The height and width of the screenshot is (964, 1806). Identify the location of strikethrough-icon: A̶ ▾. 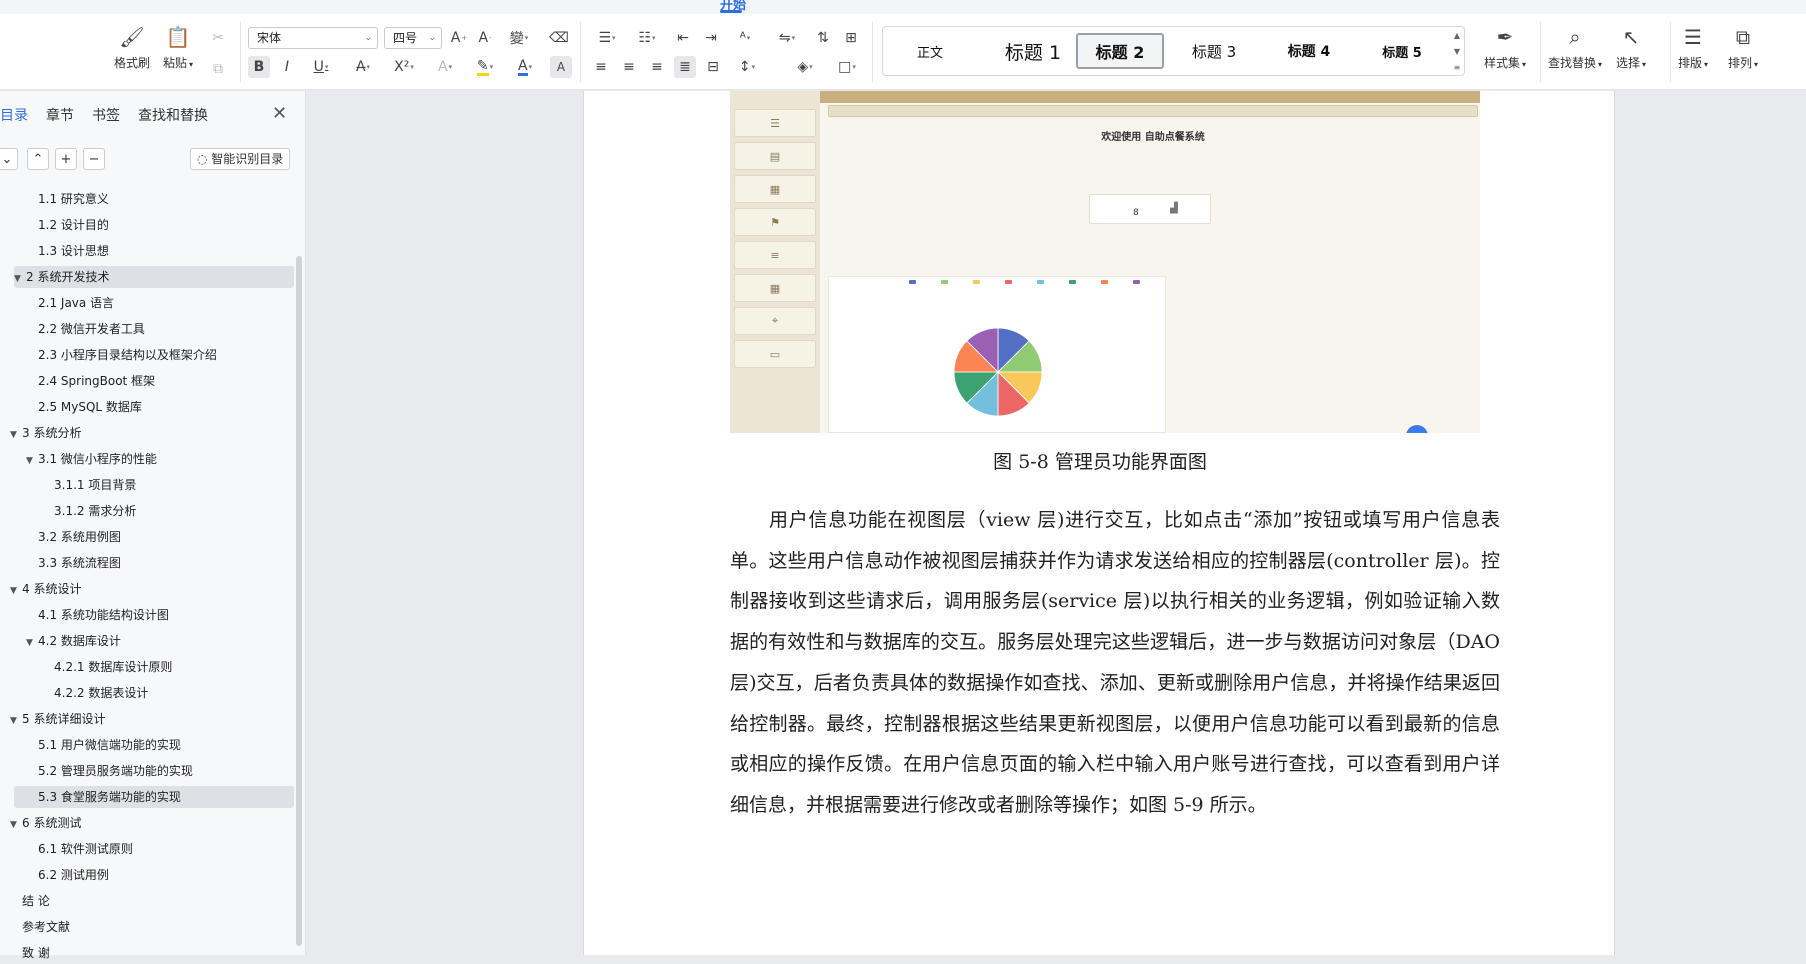
(363, 67).